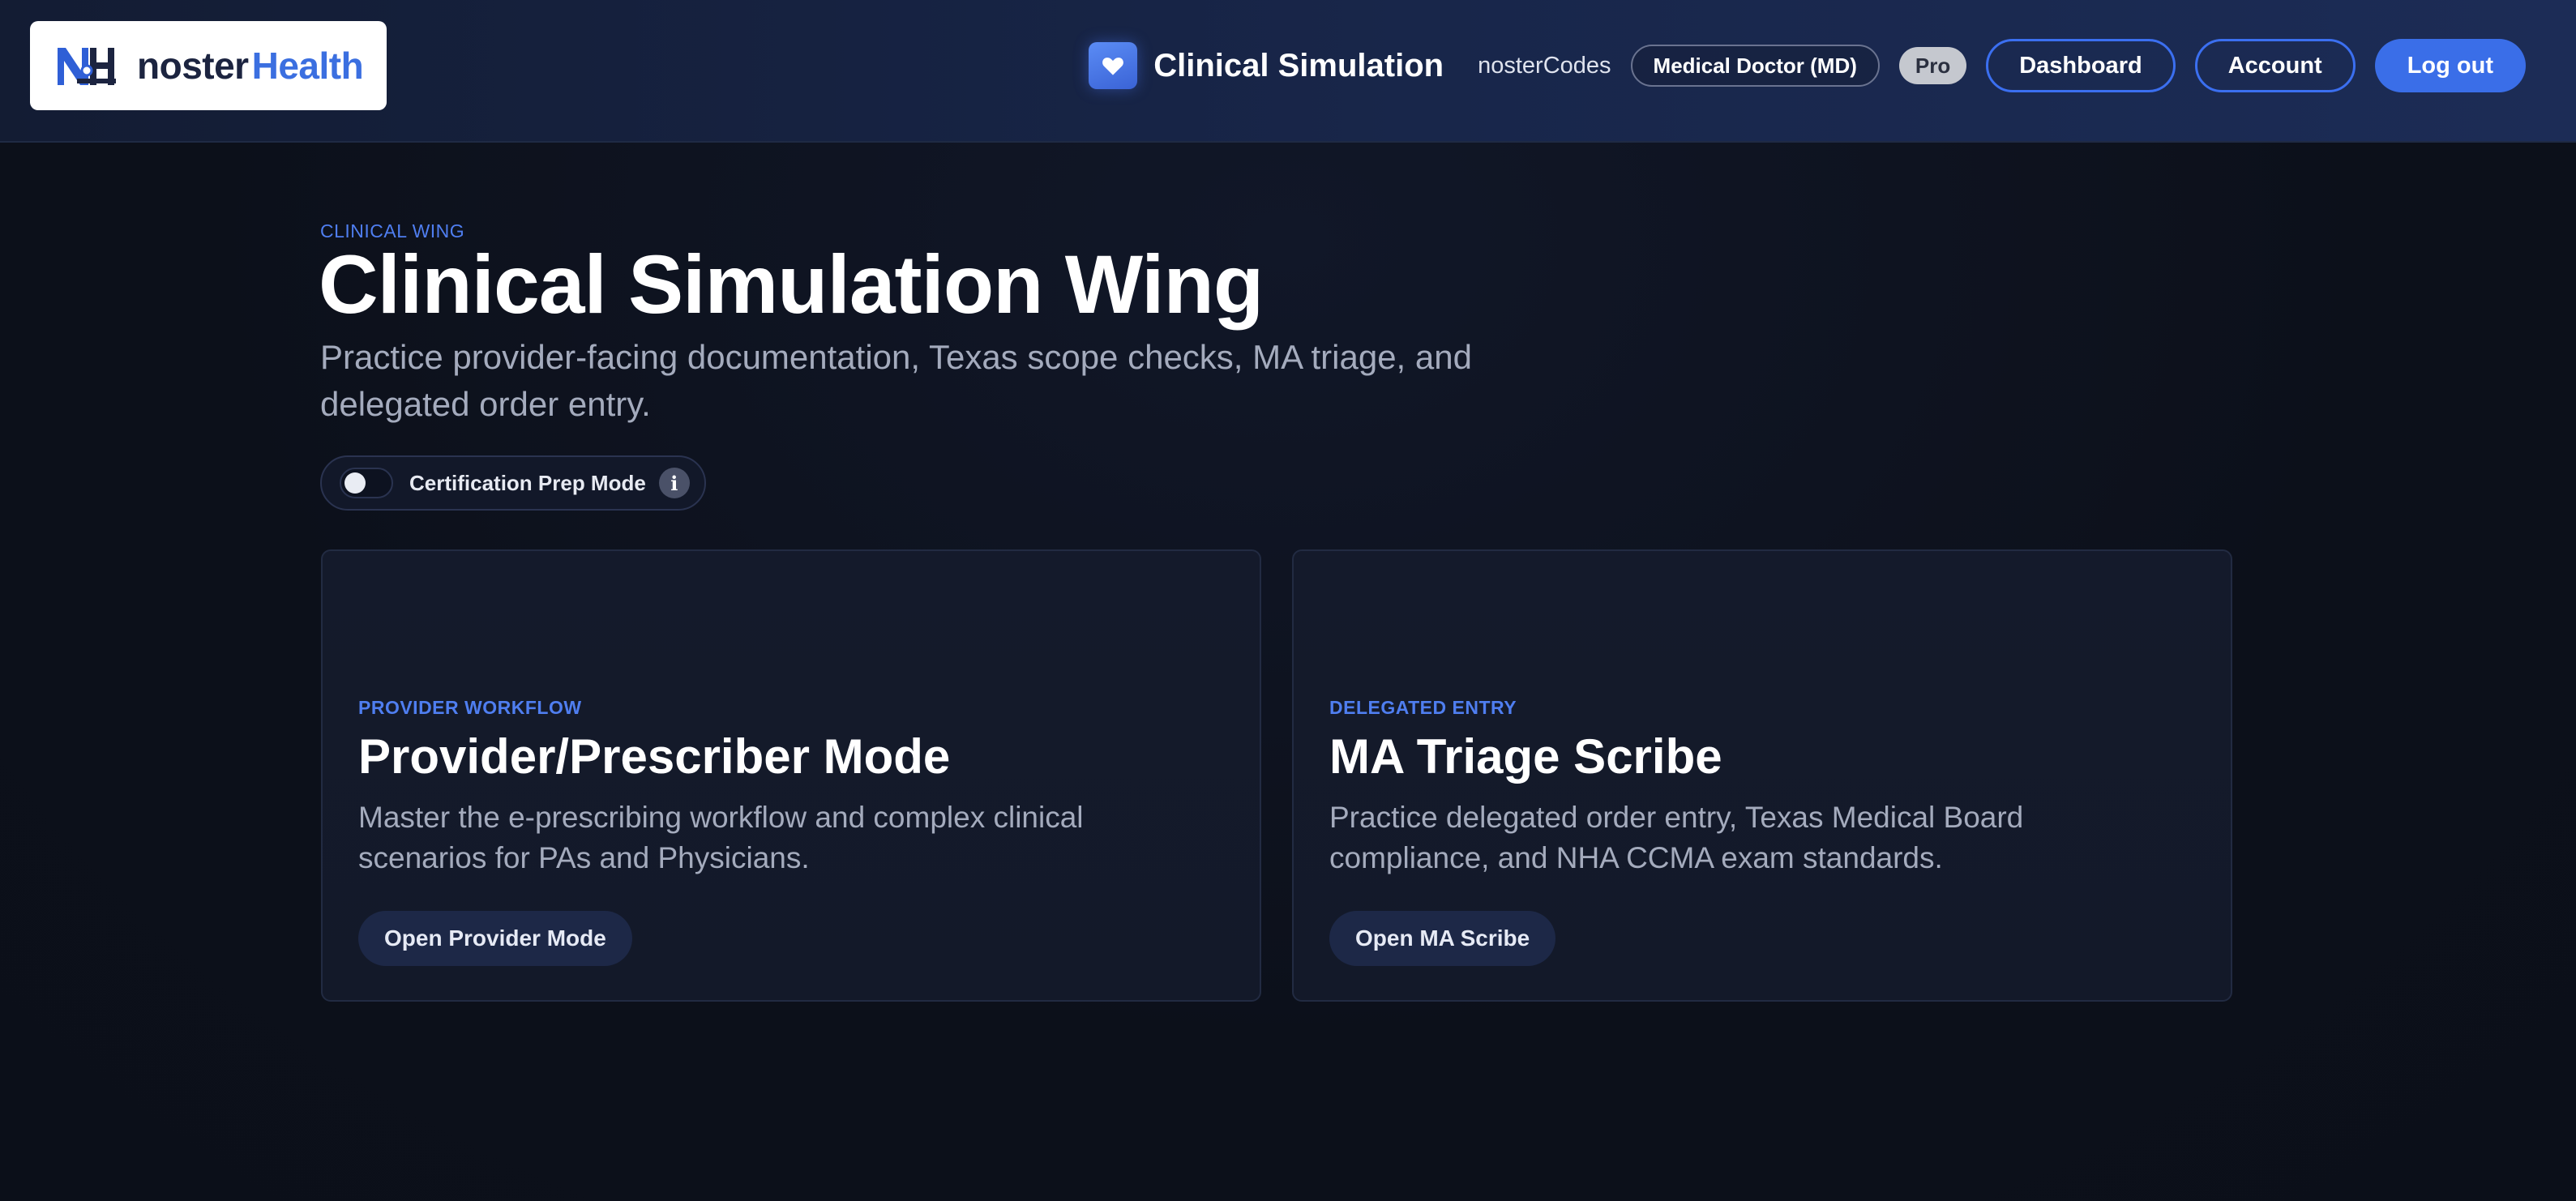 Image resolution: width=2576 pixels, height=1201 pixels. I want to click on open-provider-mode-button: Open Provider Mode, so click(495, 938).